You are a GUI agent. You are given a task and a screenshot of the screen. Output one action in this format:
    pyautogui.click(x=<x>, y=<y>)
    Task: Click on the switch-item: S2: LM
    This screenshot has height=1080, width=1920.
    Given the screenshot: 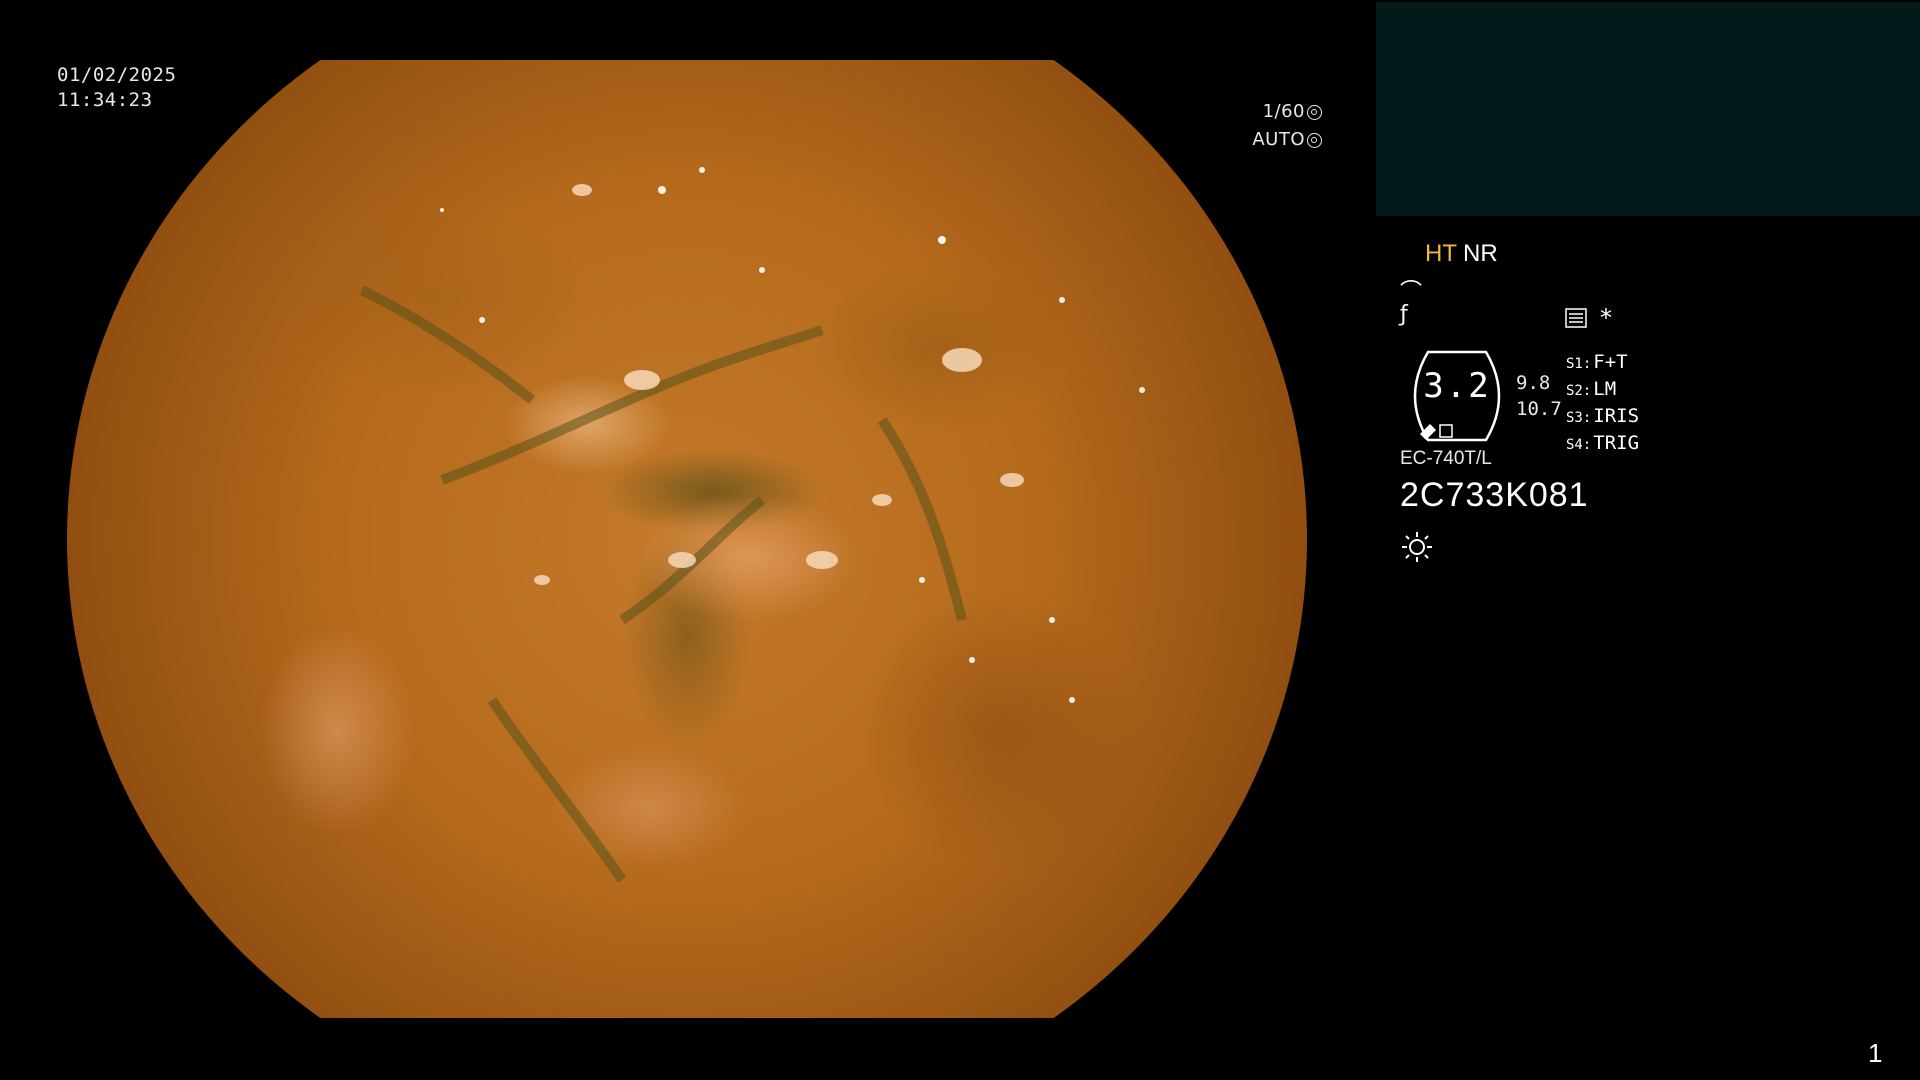 What is the action you would take?
    pyautogui.click(x=1602, y=390)
    